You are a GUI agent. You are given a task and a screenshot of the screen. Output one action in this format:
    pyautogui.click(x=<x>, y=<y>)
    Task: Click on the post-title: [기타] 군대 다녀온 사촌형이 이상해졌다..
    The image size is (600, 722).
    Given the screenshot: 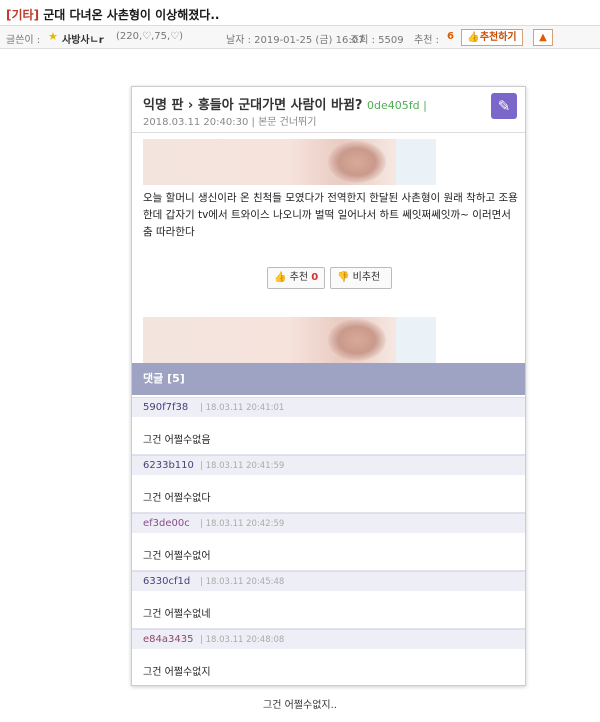 What is the action you would take?
    pyautogui.click(x=112, y=14)
    